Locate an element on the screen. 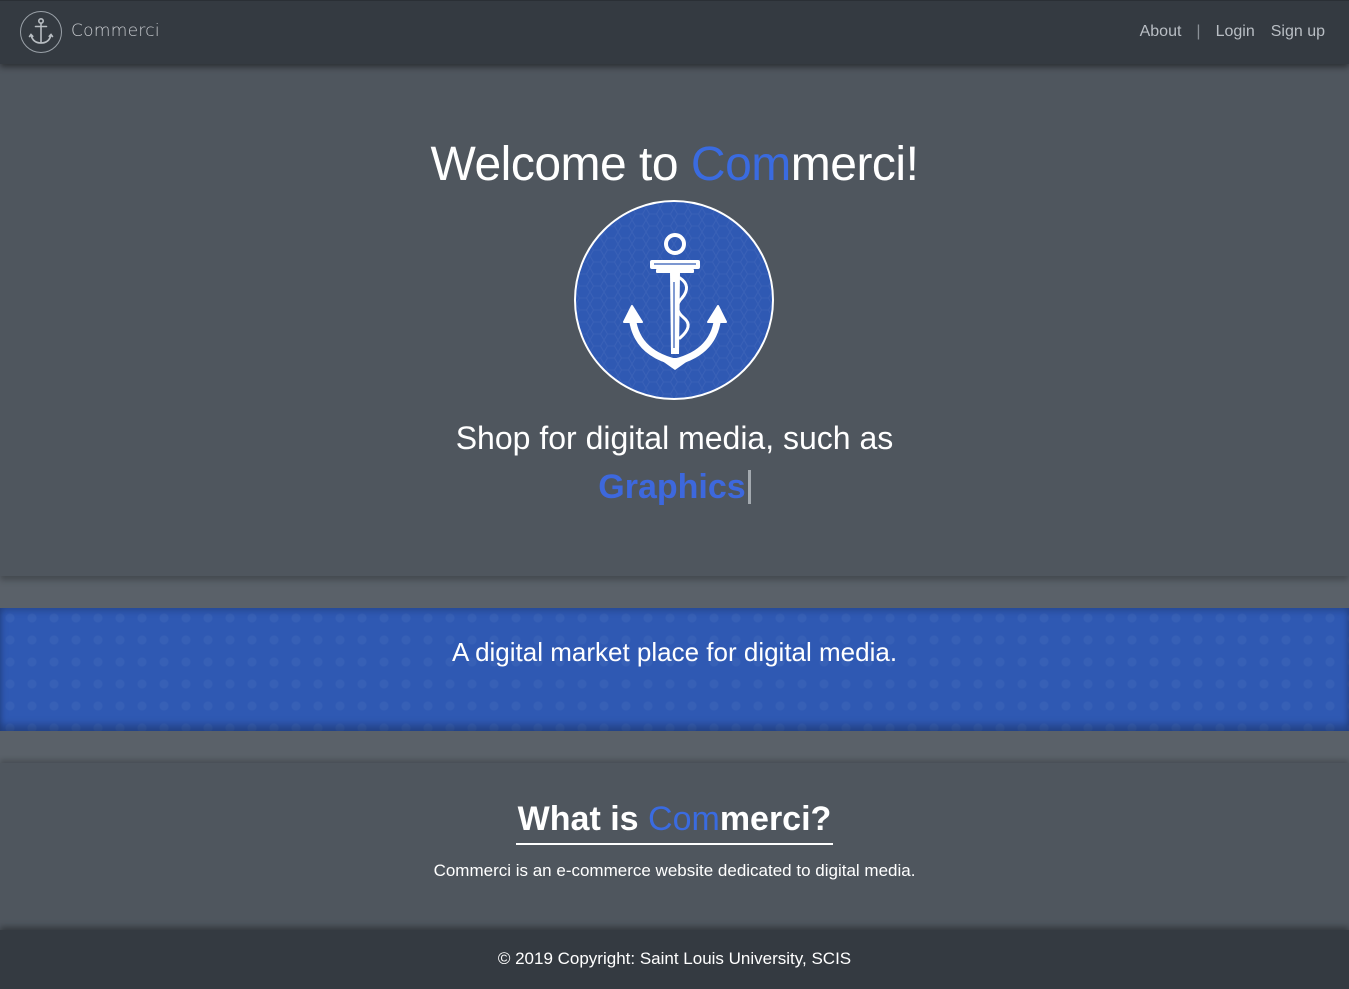 The width and height of the screenshot is (1349, 989). hero-subtitle: Shop for digital media, such as is located at coordinates (674, 438).